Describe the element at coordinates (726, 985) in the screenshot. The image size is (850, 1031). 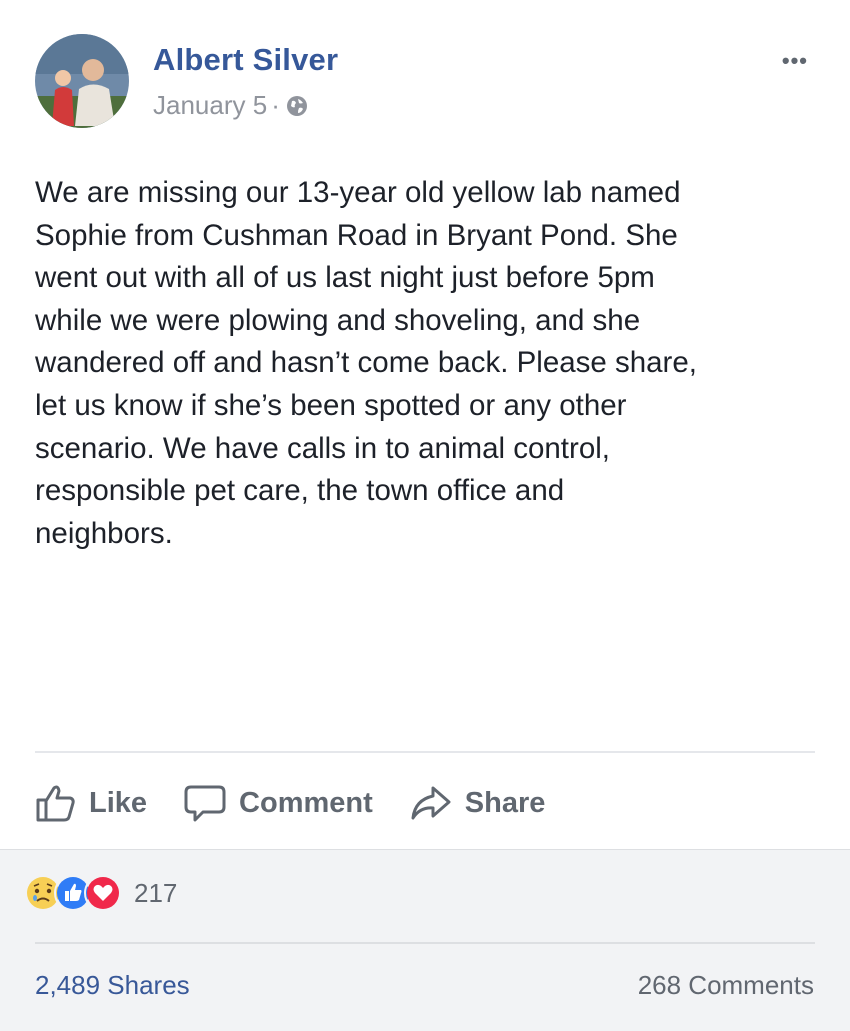
I see `comments-count: 268 Comments` at that location.